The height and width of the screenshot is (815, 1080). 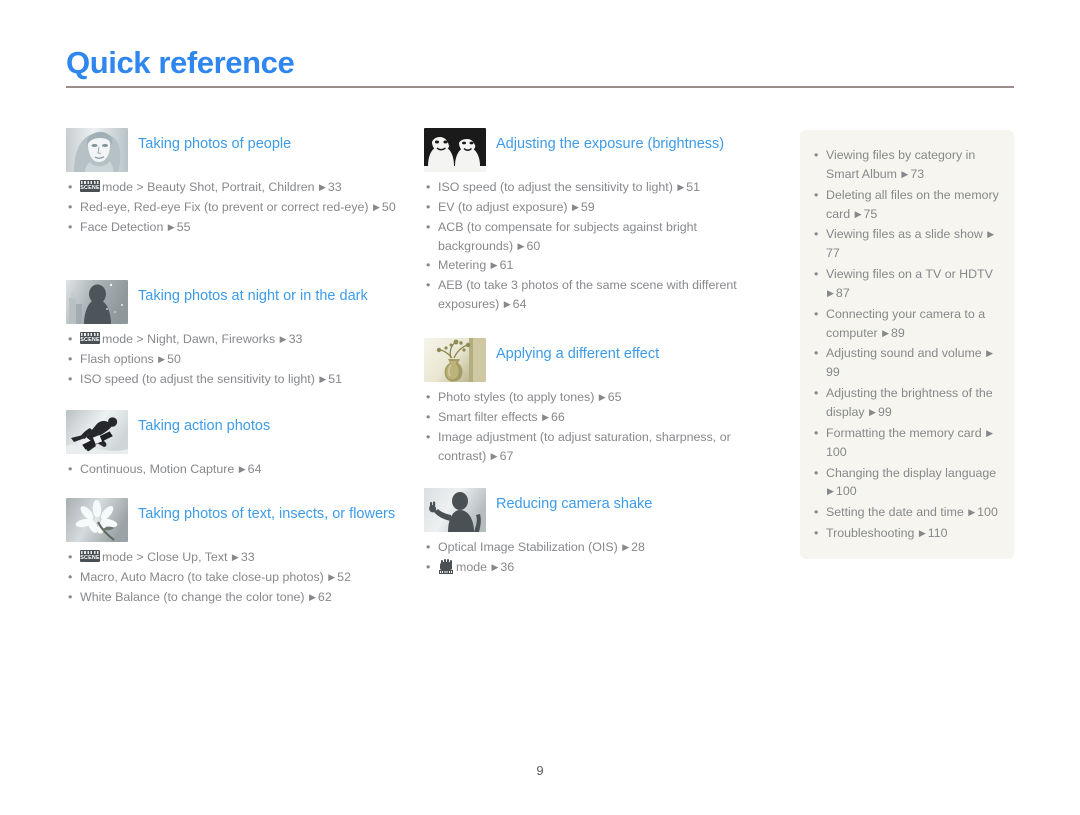 What do you see at coordinates (183, 226) in the screenshot?
I see `page-reference-number: 55` at bounding box center [183, 226].